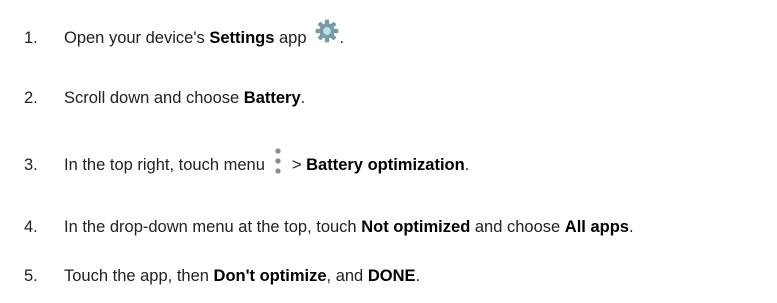  What do you see at coordinates (31, 275) in the screenshot?
I see `step-number: 5.` at bounding box center [31, 275].